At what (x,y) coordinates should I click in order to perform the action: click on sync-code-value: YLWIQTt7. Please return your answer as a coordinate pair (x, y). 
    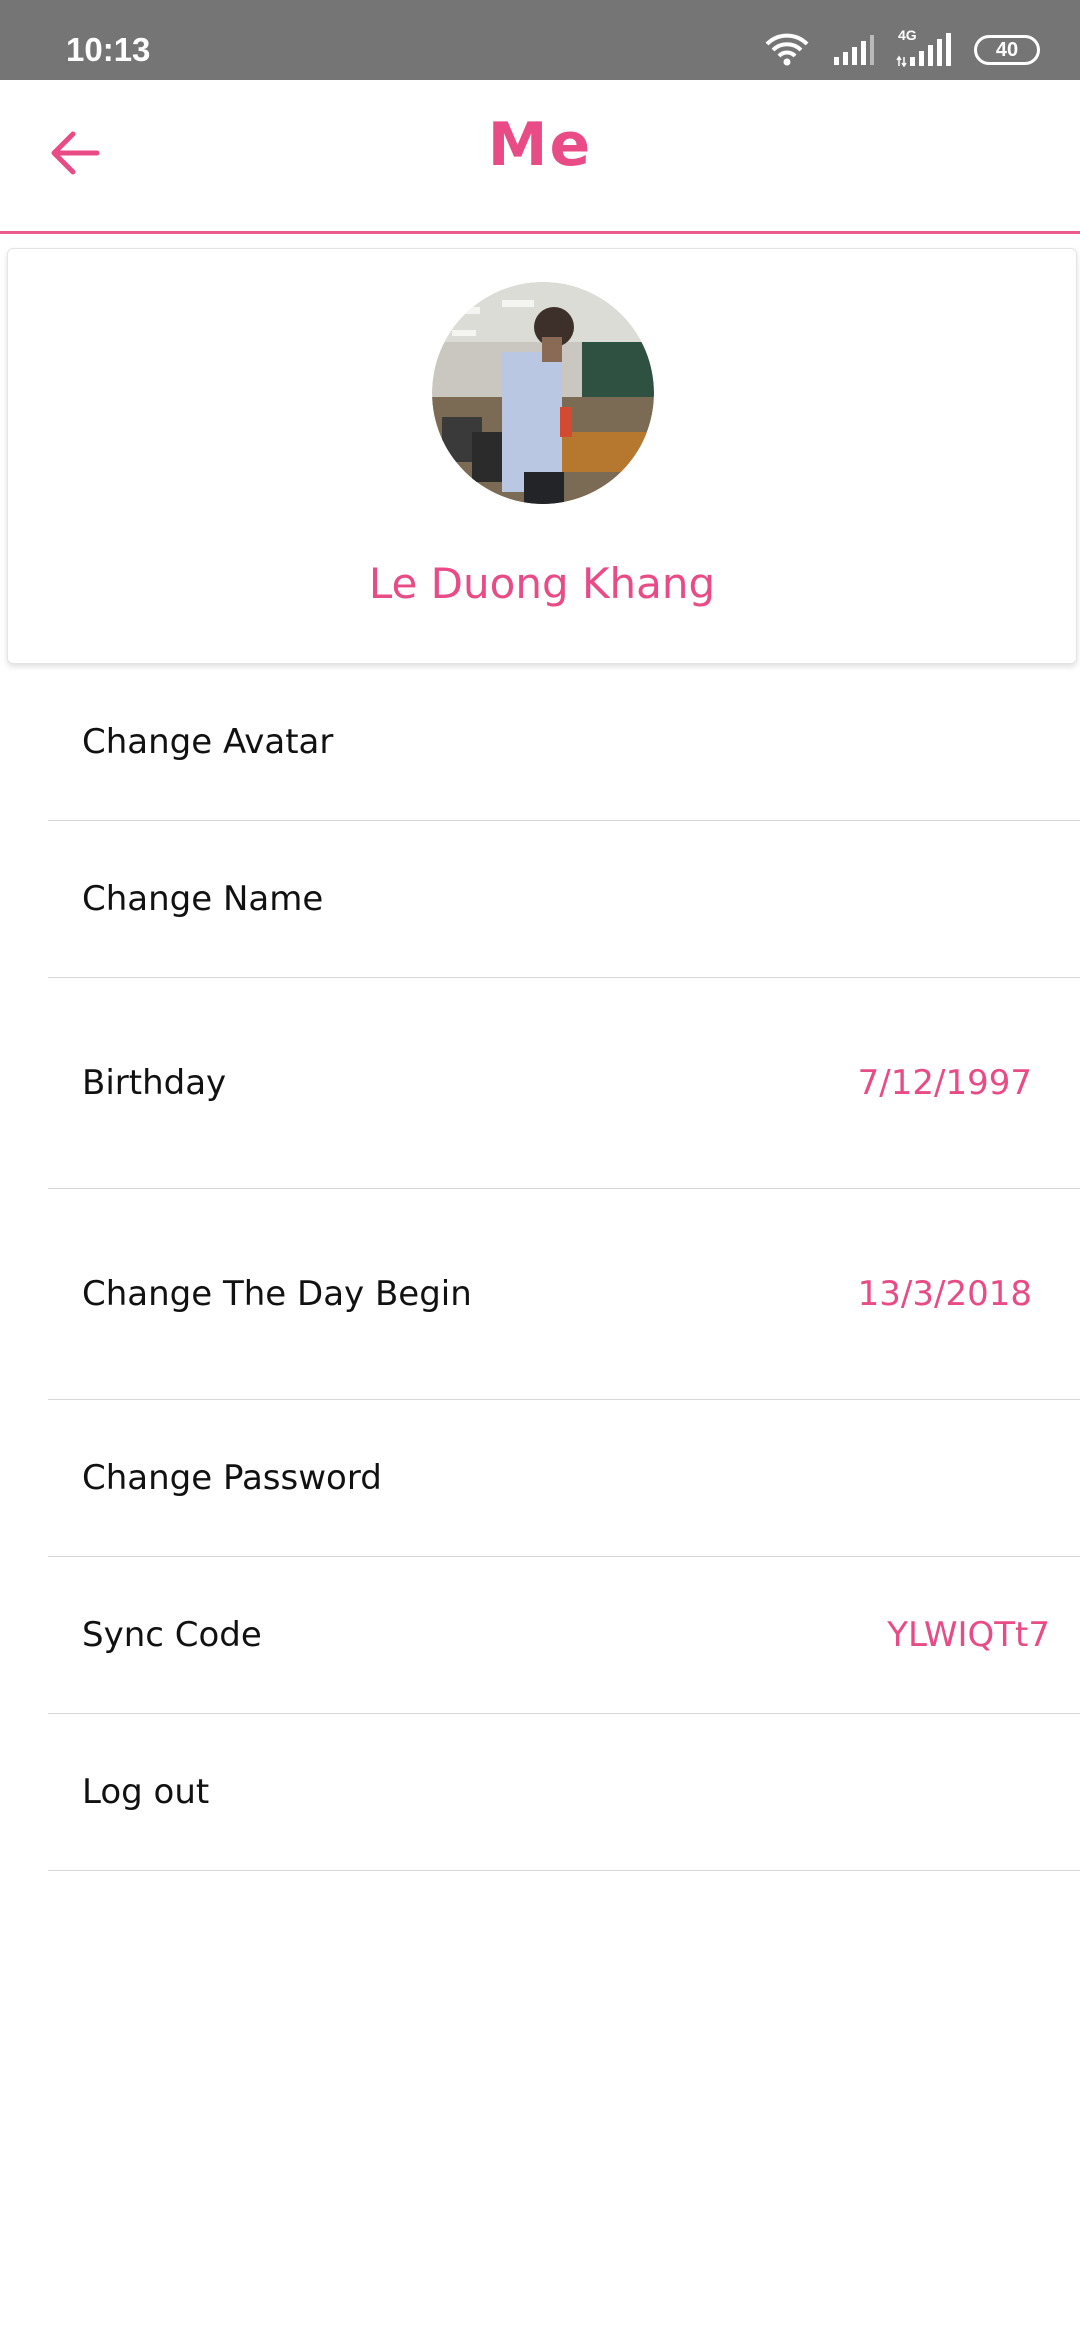
    Looking at the image, I should click on (968, 1635).